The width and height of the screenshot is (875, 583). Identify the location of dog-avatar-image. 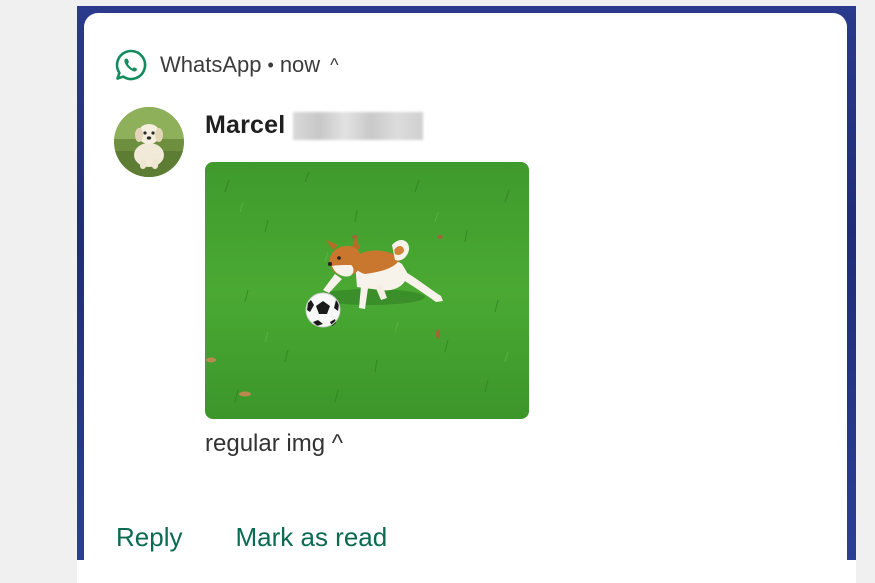
(149, 142).